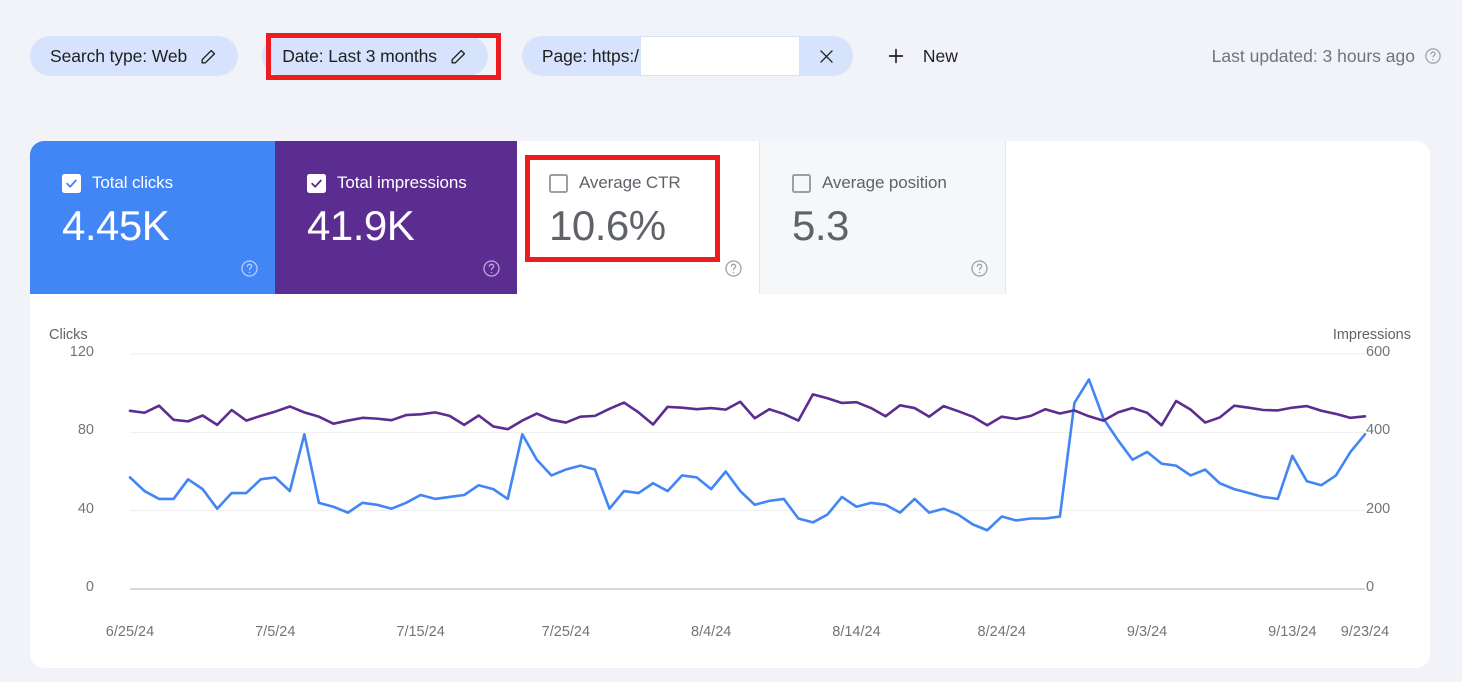 The height and width of the screenshot is (682, 1462). I want to click on average-position-header: Average position, so click(898, 183).